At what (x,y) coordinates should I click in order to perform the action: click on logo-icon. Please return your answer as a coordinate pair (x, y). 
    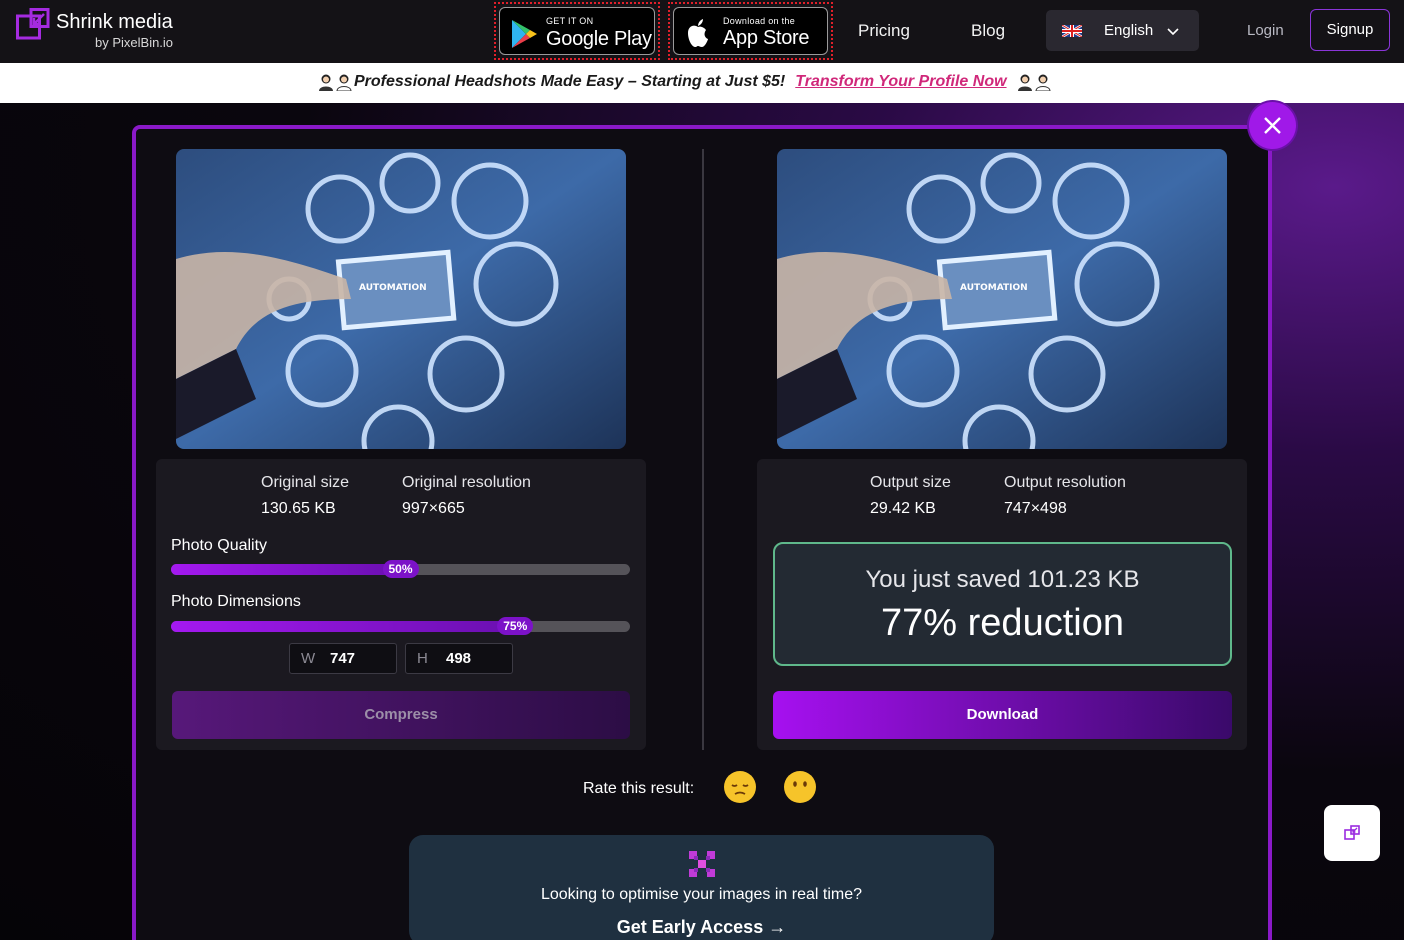
    Looking at the image, I should click on (33, 24).